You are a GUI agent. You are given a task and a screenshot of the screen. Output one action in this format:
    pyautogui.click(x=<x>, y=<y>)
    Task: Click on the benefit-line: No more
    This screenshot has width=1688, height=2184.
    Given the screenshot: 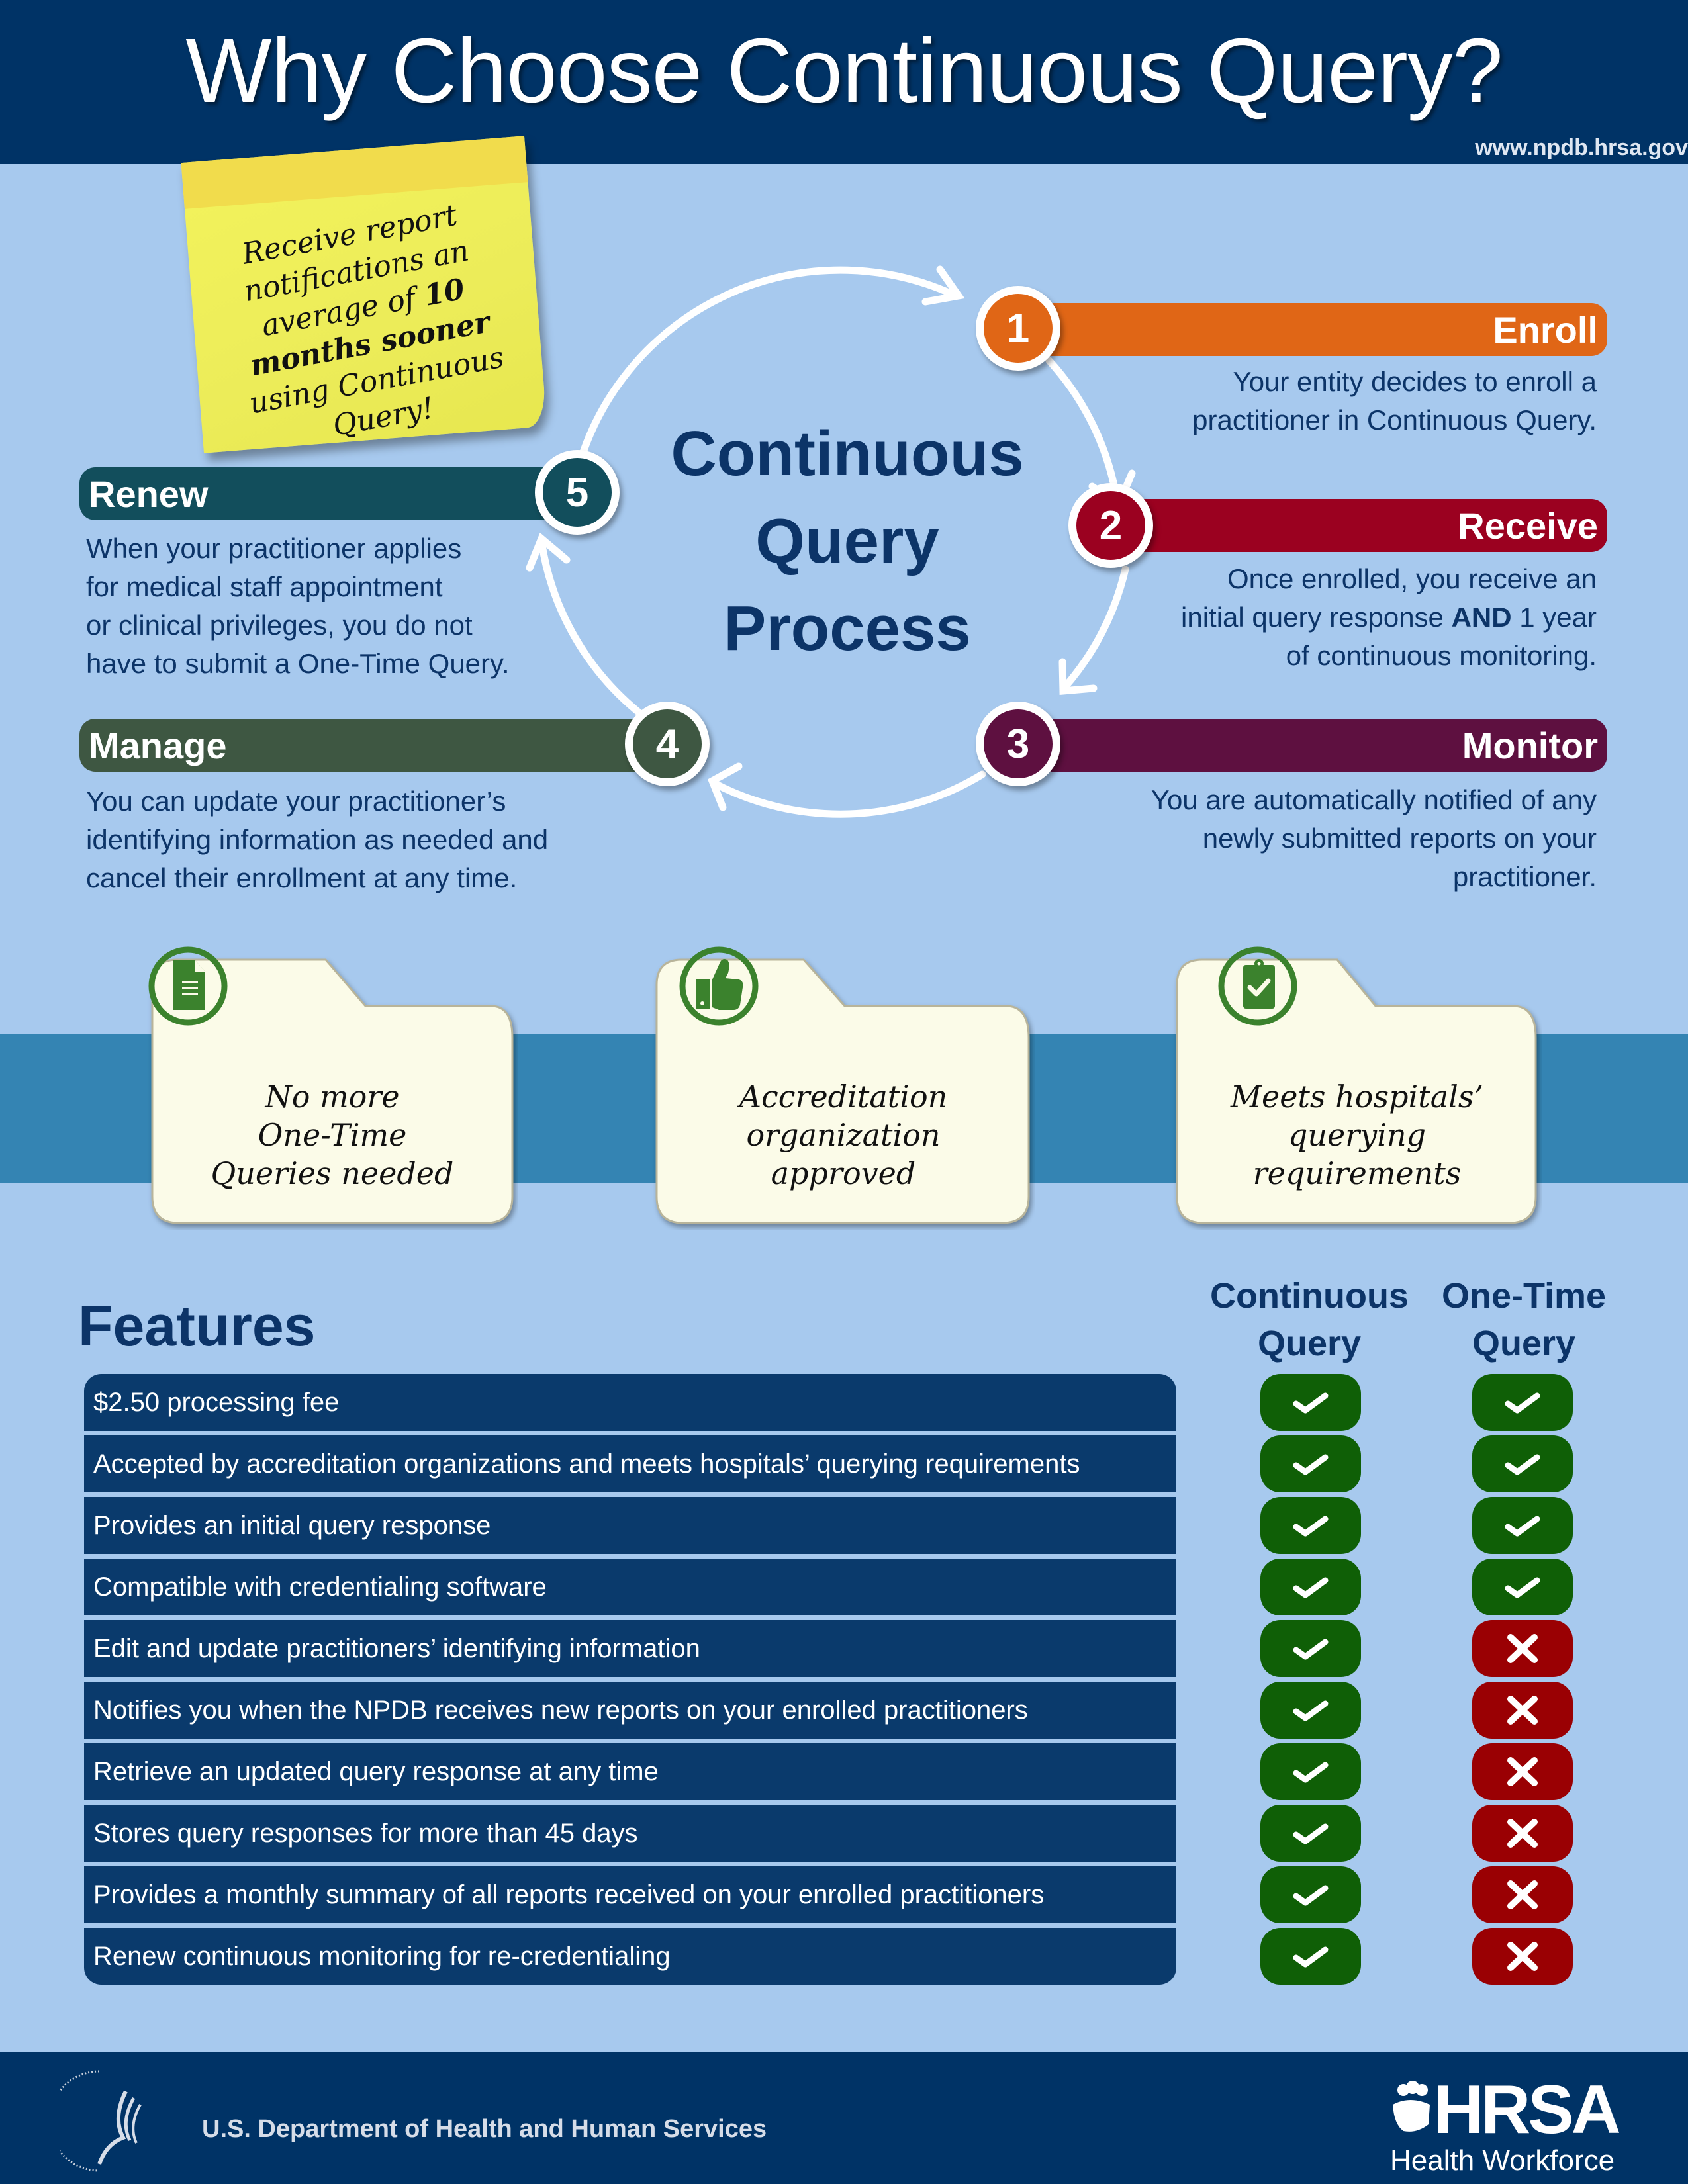 What is the action you would take?
    pyautogui.click(x=332, y=1097)
    